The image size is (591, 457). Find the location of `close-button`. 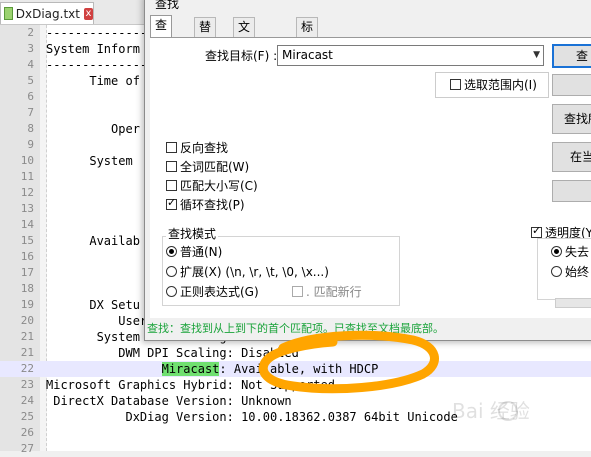

close-button is located at coordinates (571, 191).